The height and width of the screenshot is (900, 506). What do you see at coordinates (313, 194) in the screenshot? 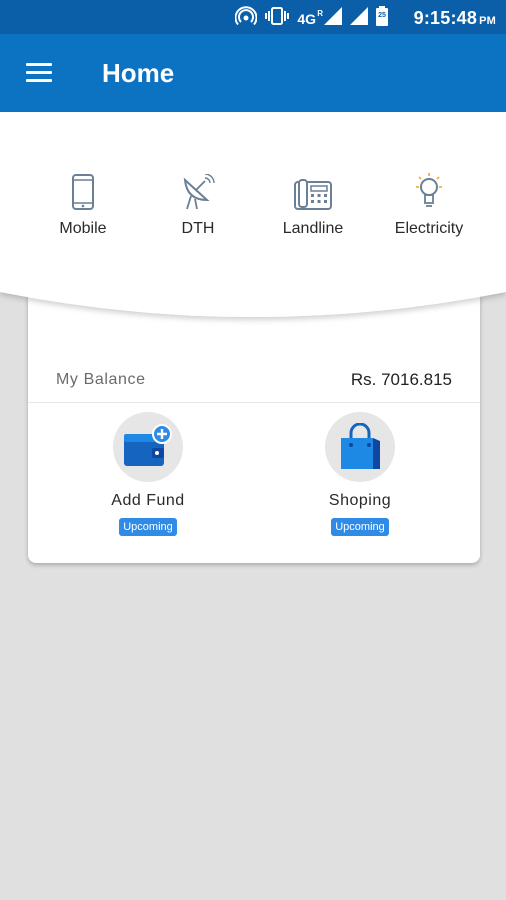
I see `landline-phone-icon` at bounding box center [313, 194].